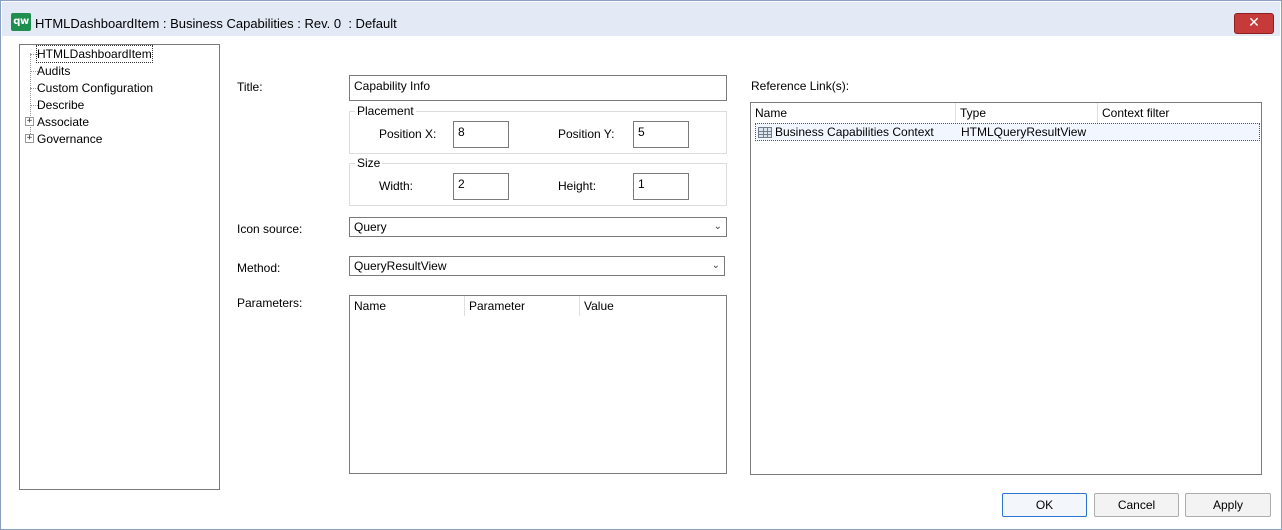 This screenshot has height=530, width=1282. I want to click on expand-governance-icon: +, so click(29, 138).